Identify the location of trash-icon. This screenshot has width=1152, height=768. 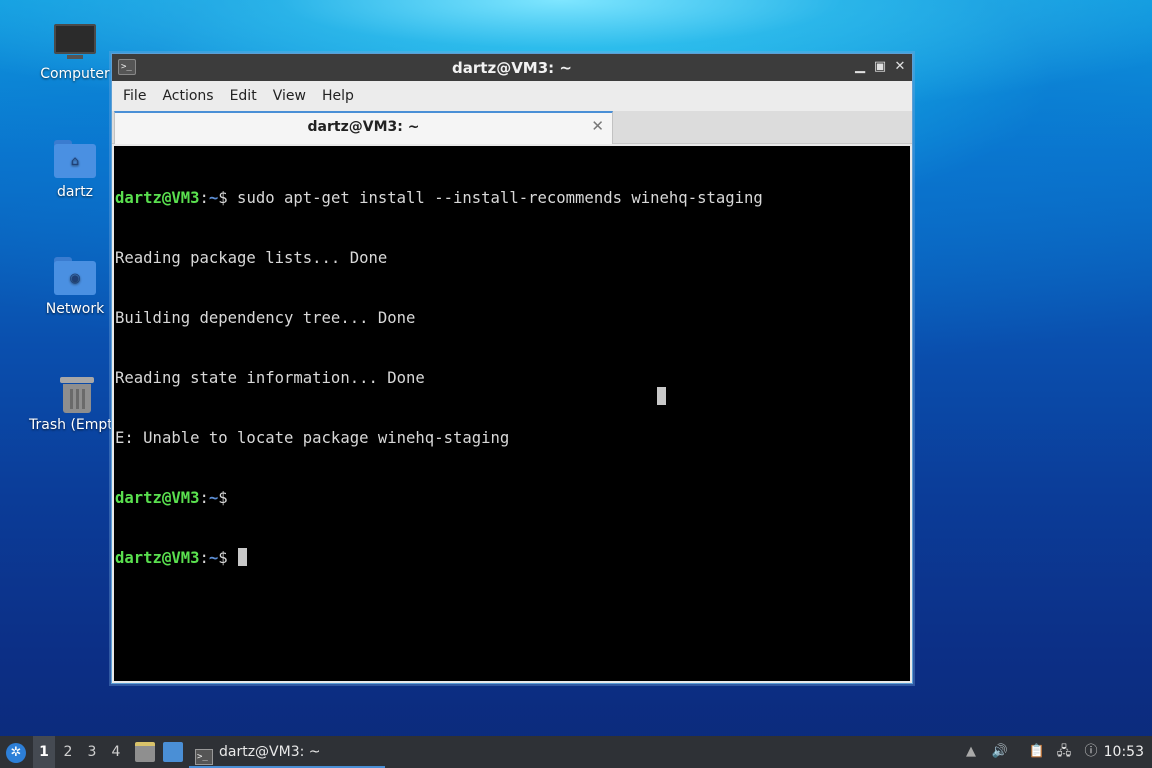
(77, 393).